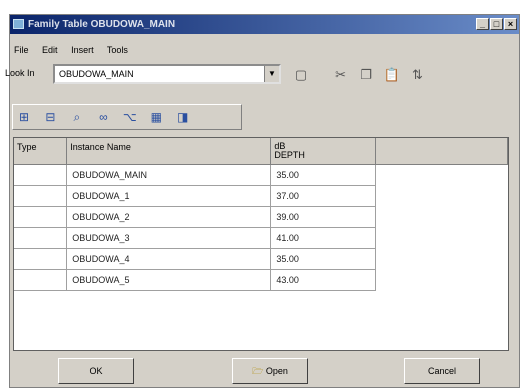  I want to click on instance-name-cell: OBUDOWA_3, so click(169, 238).